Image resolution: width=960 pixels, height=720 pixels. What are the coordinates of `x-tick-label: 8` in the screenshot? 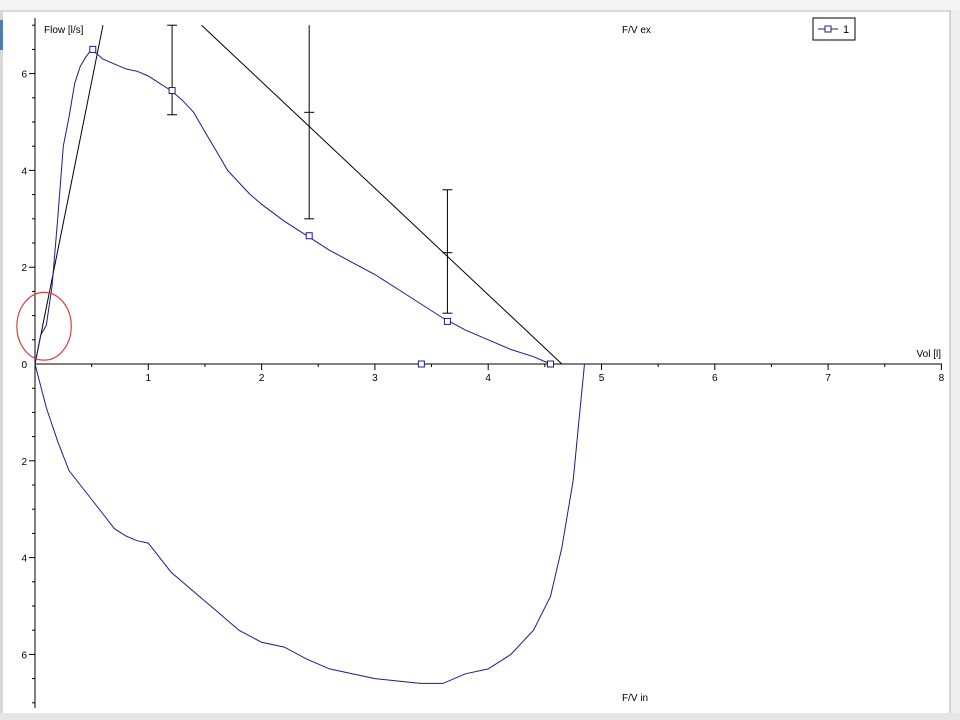 It's located at (942, 378).